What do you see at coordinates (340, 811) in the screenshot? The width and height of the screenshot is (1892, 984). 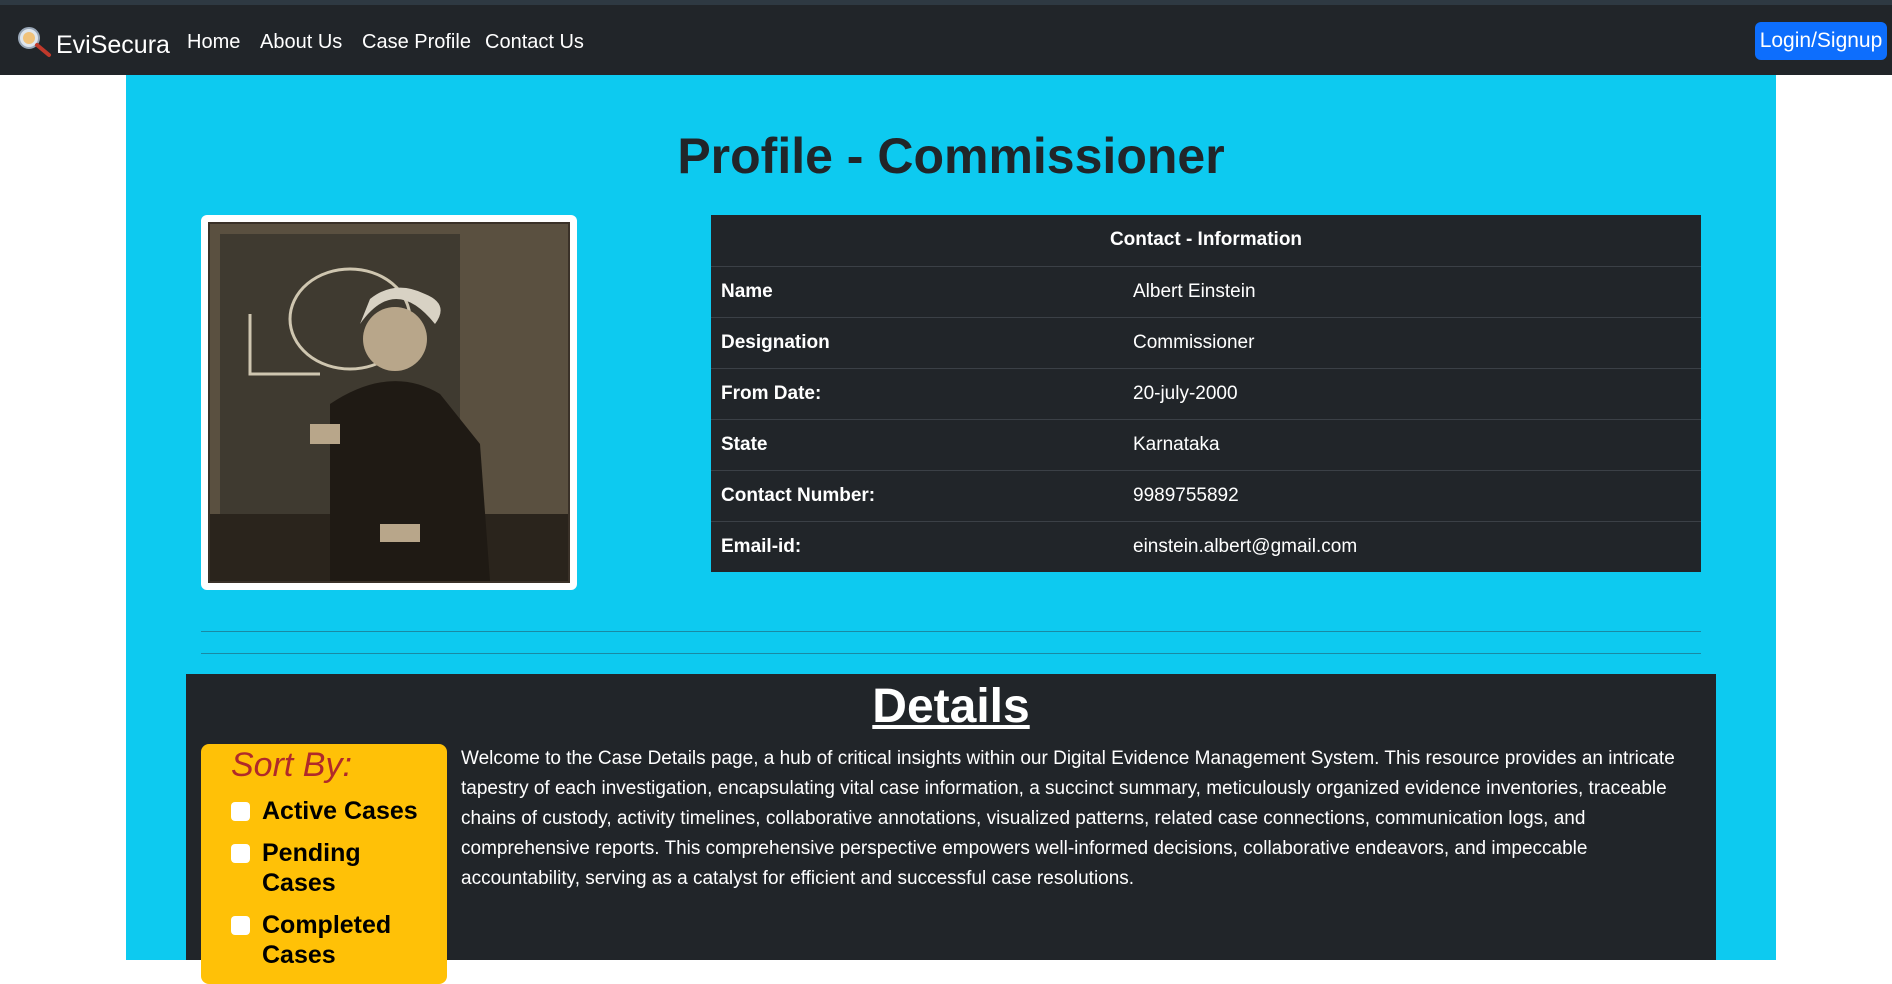 I see `sort-option-label: Active Cases` at bounding box center [340, 811].